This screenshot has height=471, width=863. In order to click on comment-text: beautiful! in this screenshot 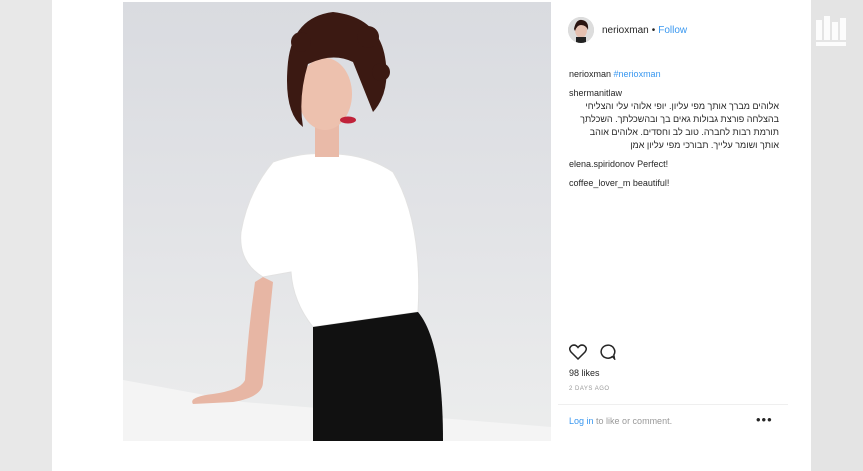, I will do `click(651, 183)`.